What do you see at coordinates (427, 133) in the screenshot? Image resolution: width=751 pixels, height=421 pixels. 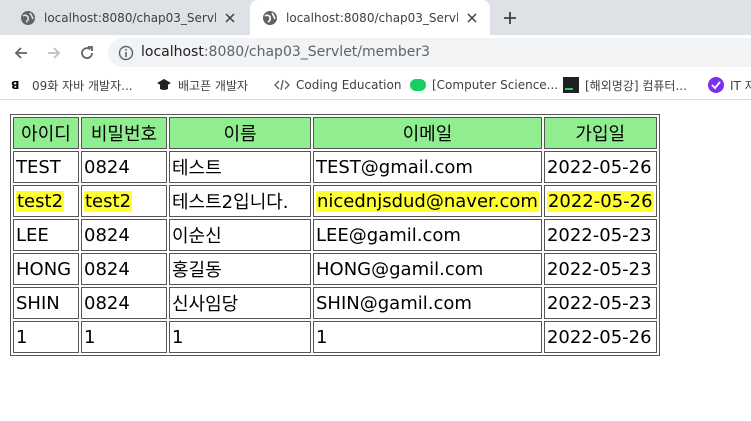 I see `column-header-email: 이메일` at bounding box center [427, 133].